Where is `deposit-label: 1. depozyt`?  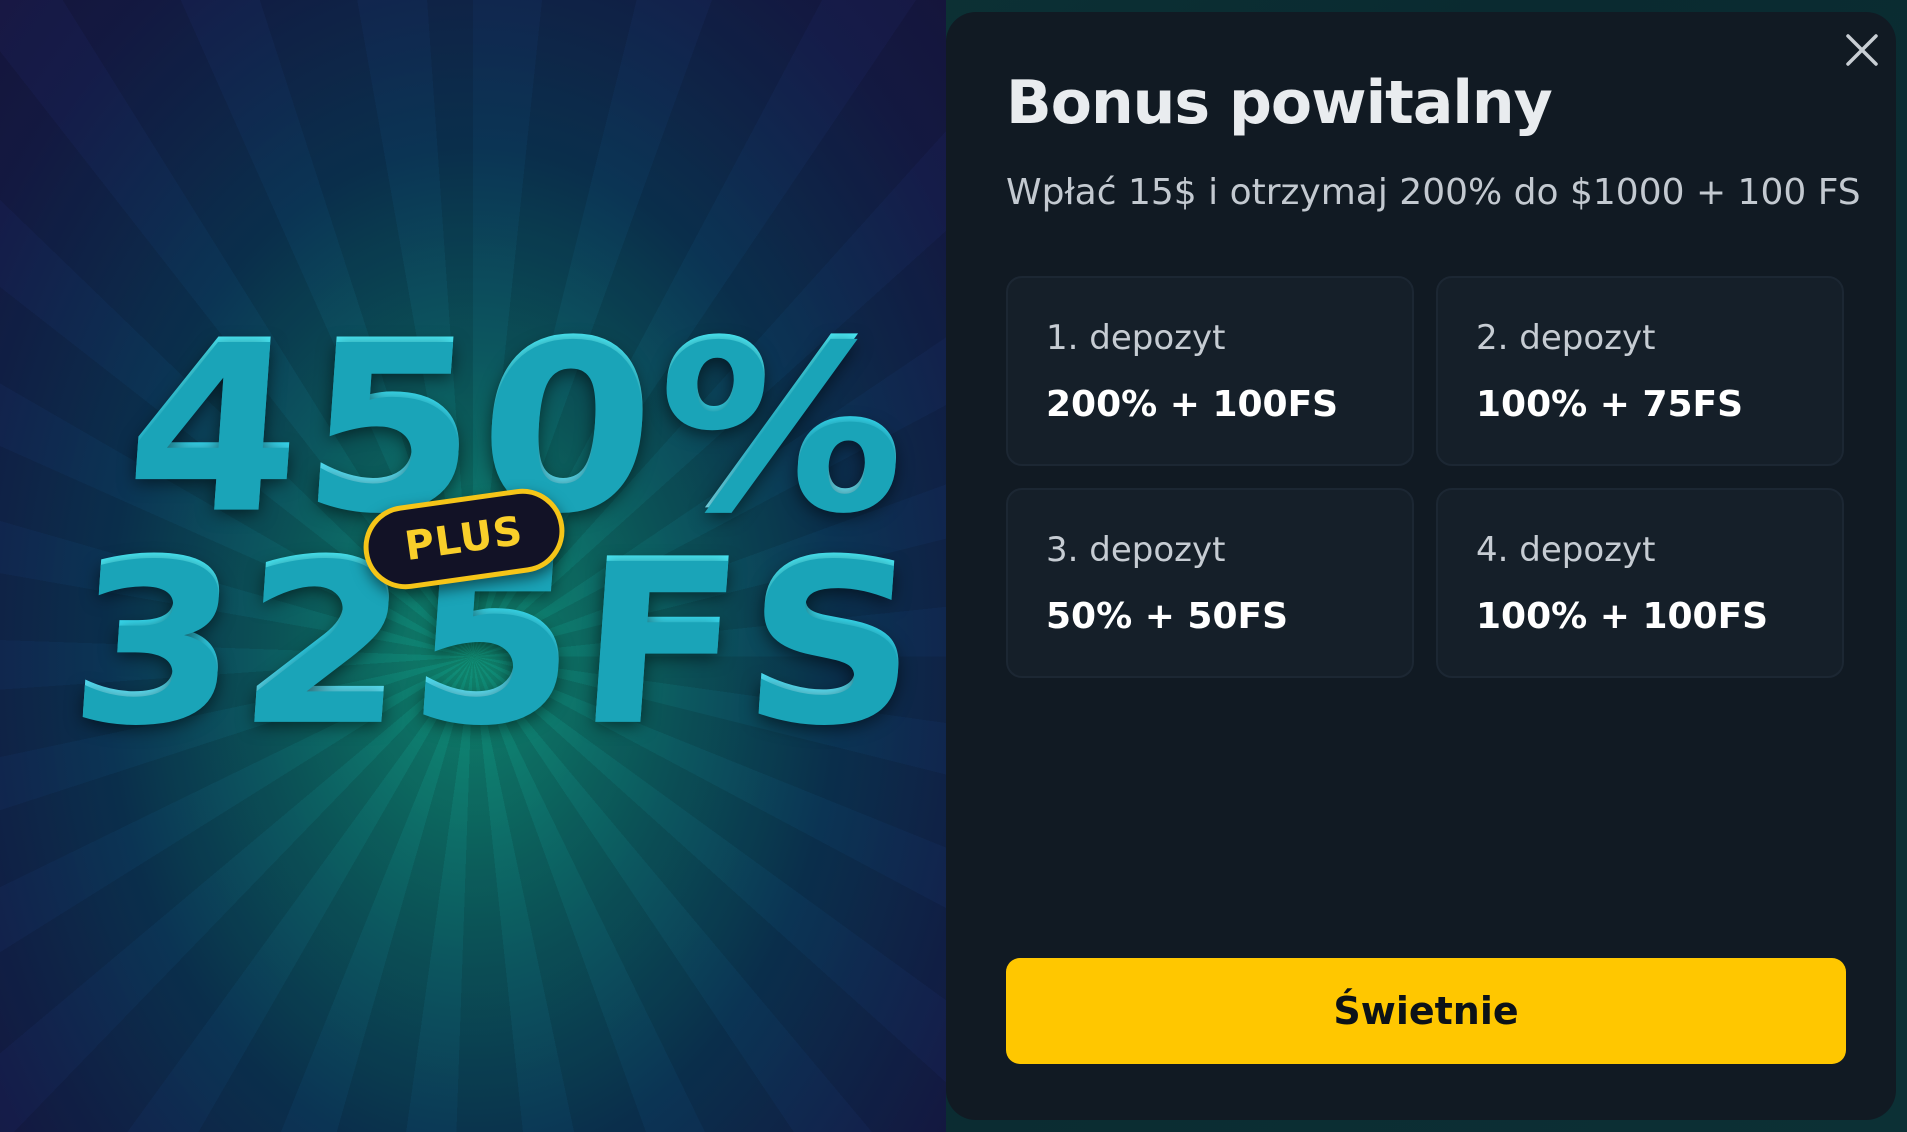 deposit-label: 1. depozyt is located at coordinates (1136, 338).